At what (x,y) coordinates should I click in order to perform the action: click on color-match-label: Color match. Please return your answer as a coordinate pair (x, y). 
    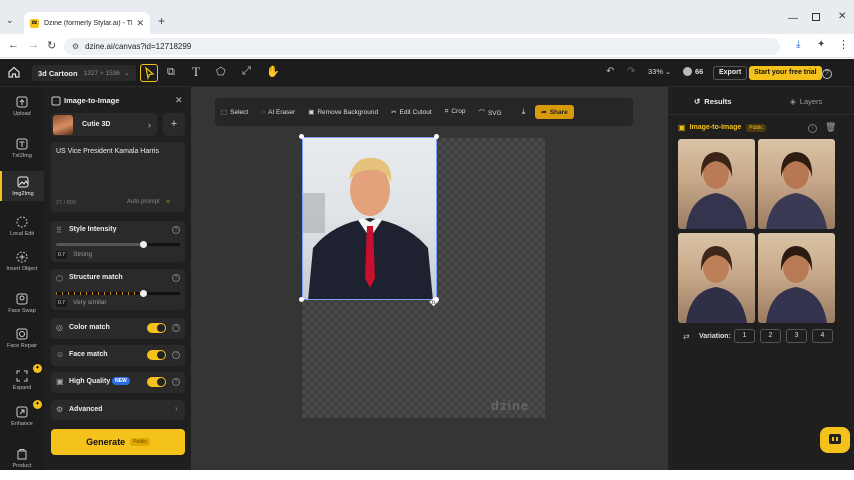
    Looking at the image, I should click on (89, 327).